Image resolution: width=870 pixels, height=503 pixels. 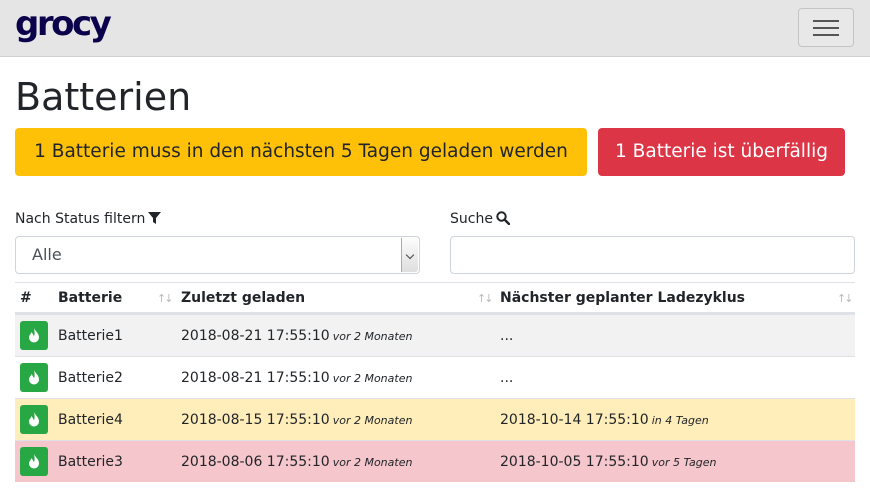 I want to click on status-filter-value: Alle, so click(x=47, y=254).